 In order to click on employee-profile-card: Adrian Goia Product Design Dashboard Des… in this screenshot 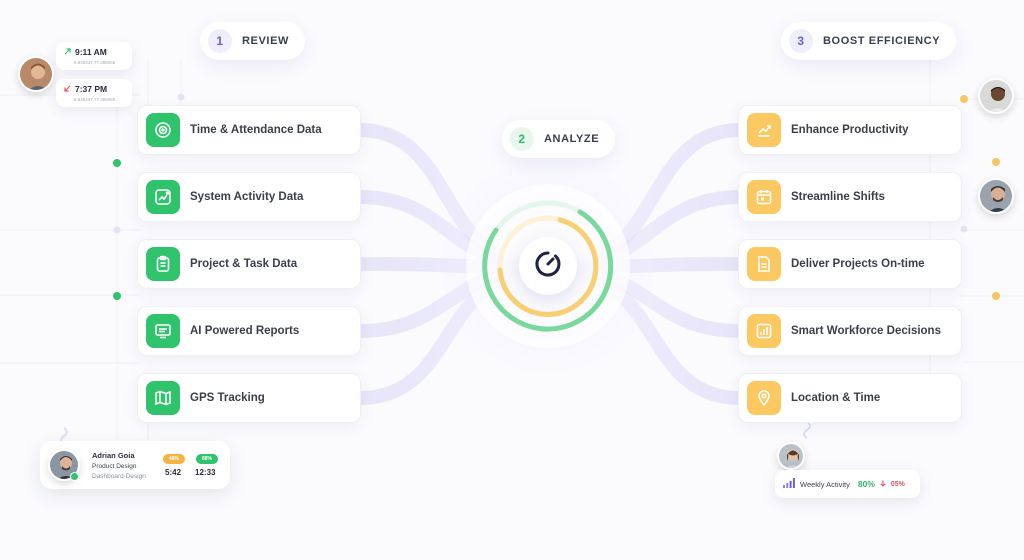, I will do `click(135, 465)`.